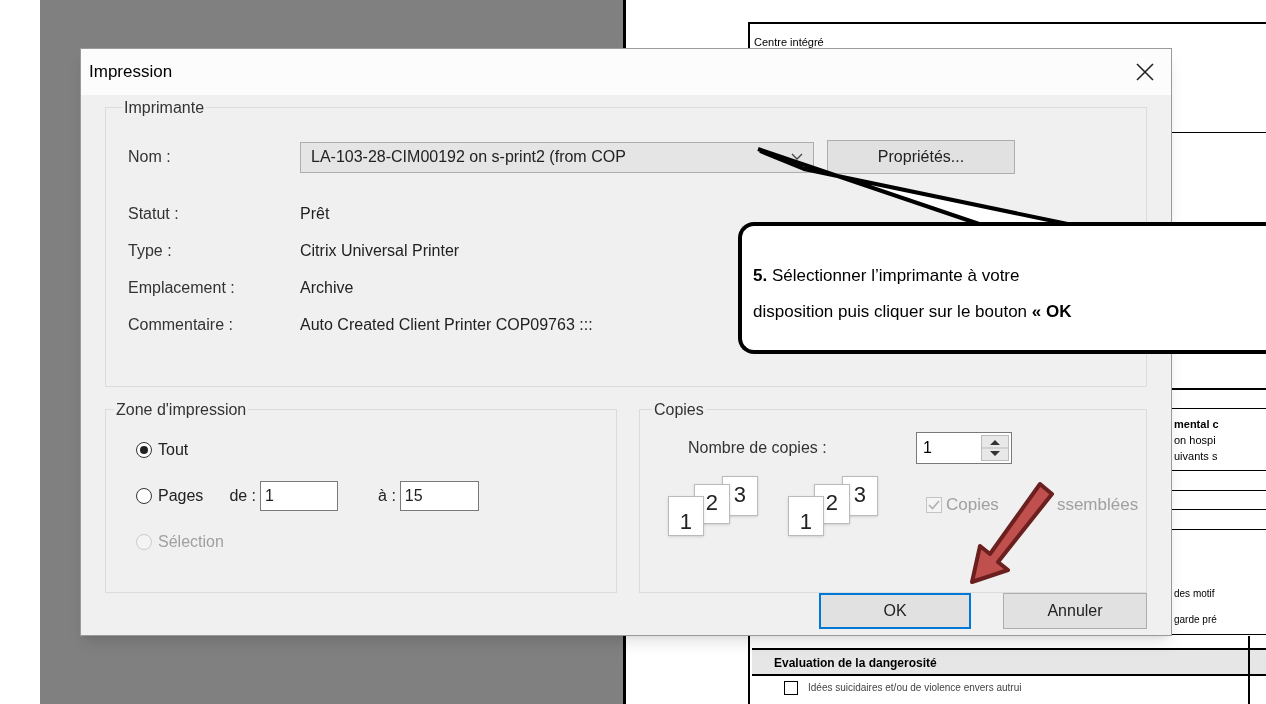 The image size is (1266, 704). Describe the element at coordinates (150, 251) in the screenshot. I see `field-label: Type :` at that location.